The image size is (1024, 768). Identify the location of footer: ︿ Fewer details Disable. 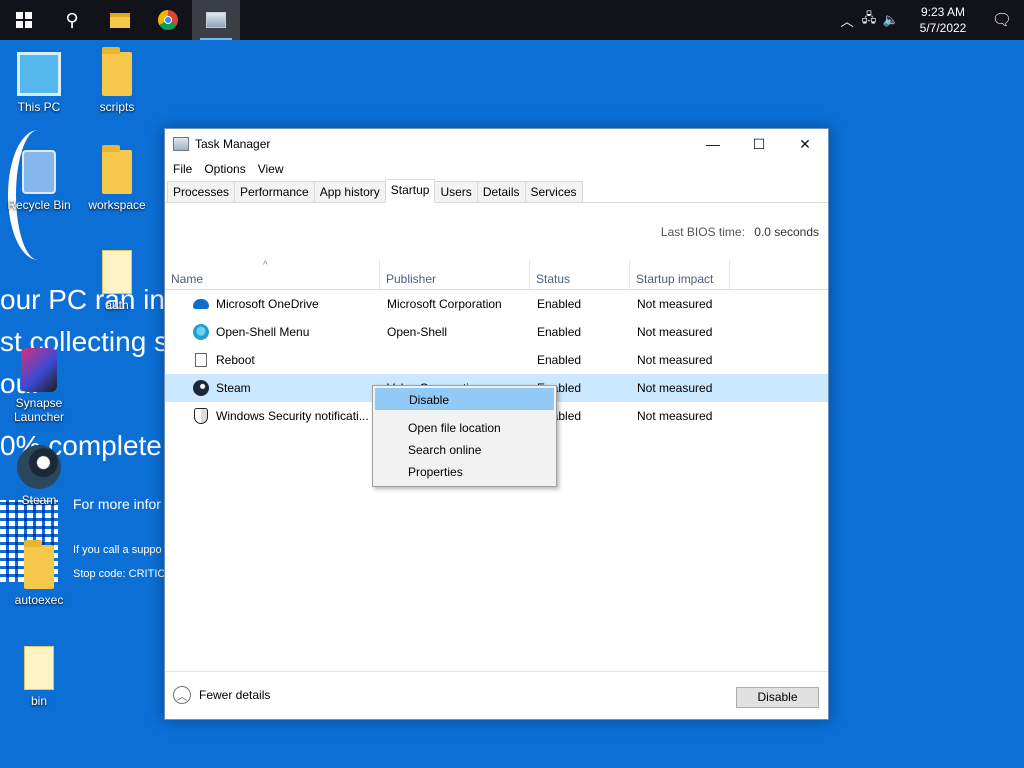
(496, 695).